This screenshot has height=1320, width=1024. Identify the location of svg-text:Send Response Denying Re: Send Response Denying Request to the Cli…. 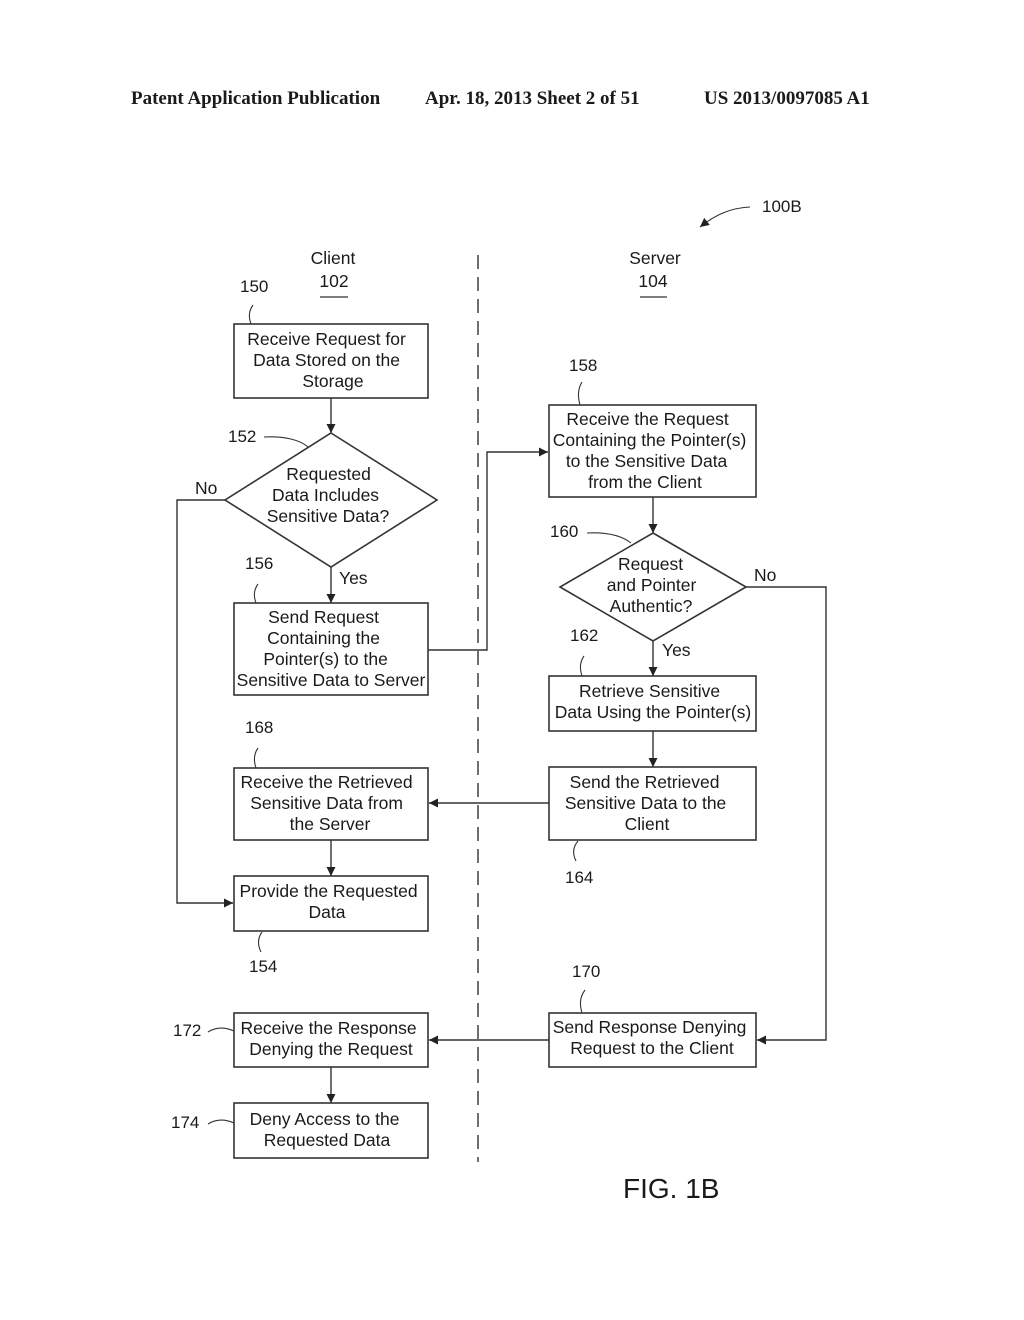
(652, 1037).